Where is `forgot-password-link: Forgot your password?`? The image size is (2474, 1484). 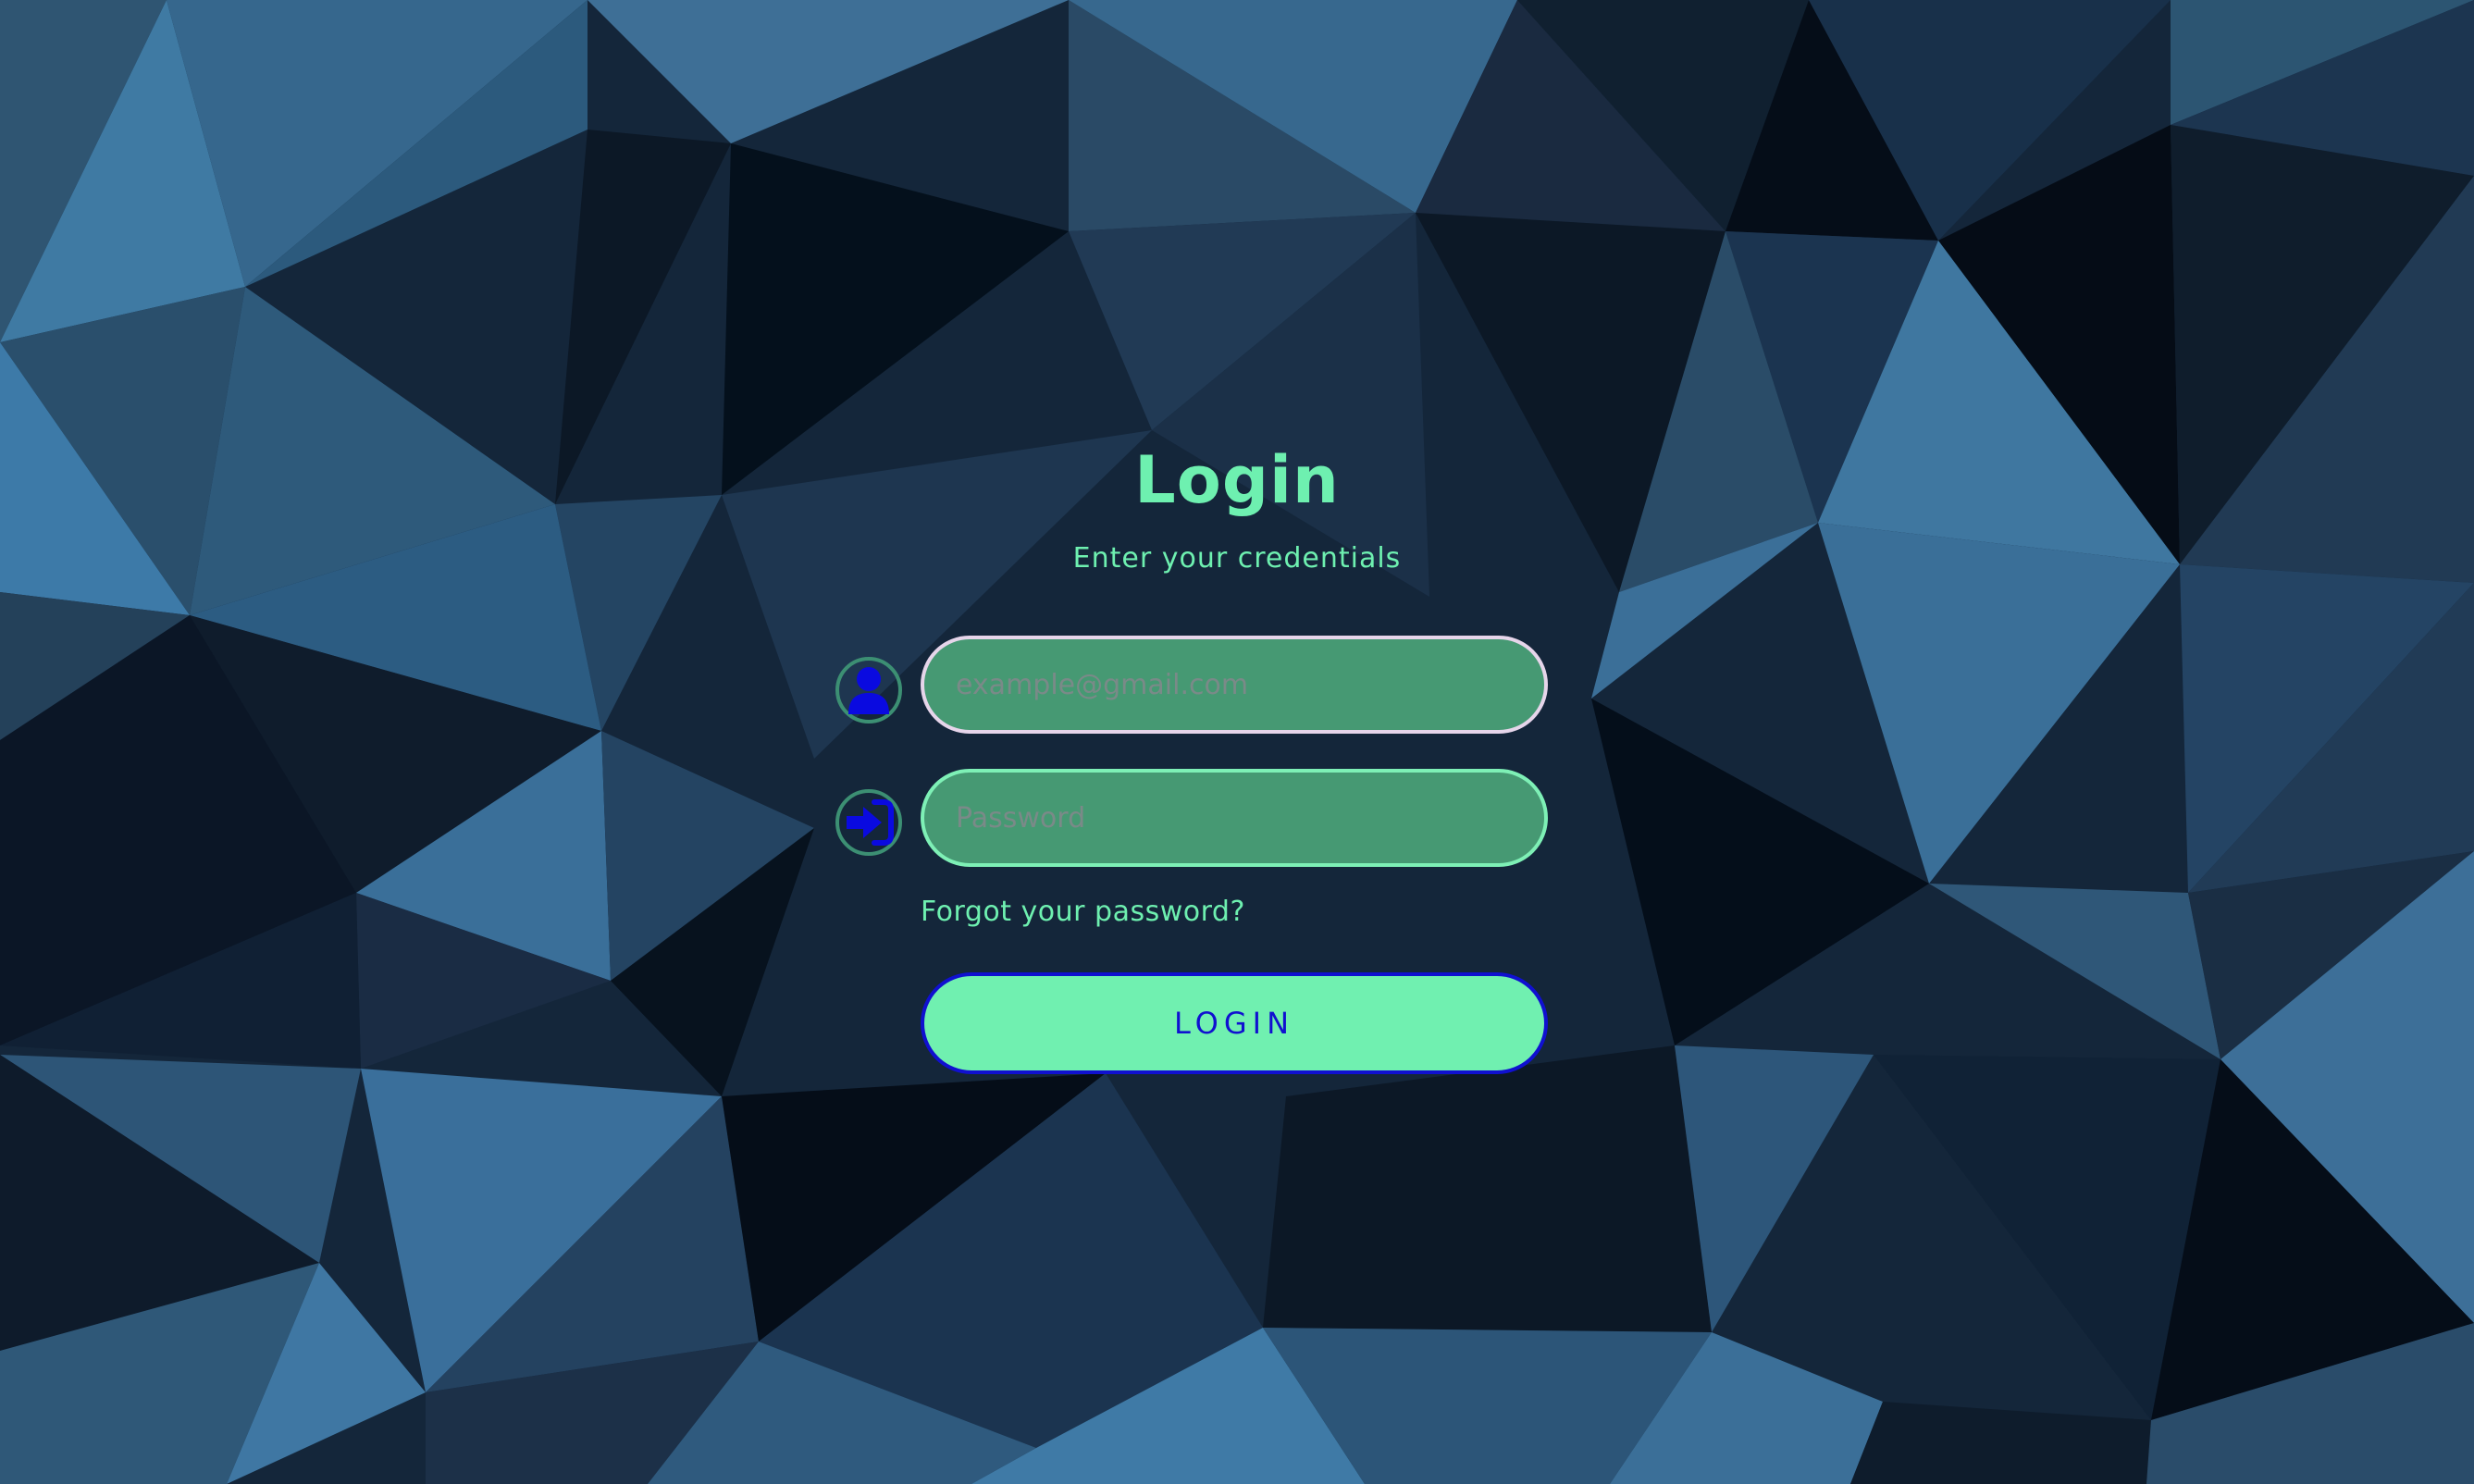 forgot-password-link: Forgot your password? is located at coordinates (1083, 912).